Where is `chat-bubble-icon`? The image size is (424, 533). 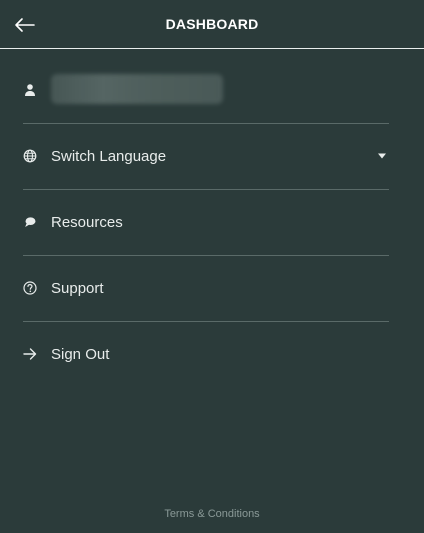 chat-bubble-icon is located at coordinates (30, 222).